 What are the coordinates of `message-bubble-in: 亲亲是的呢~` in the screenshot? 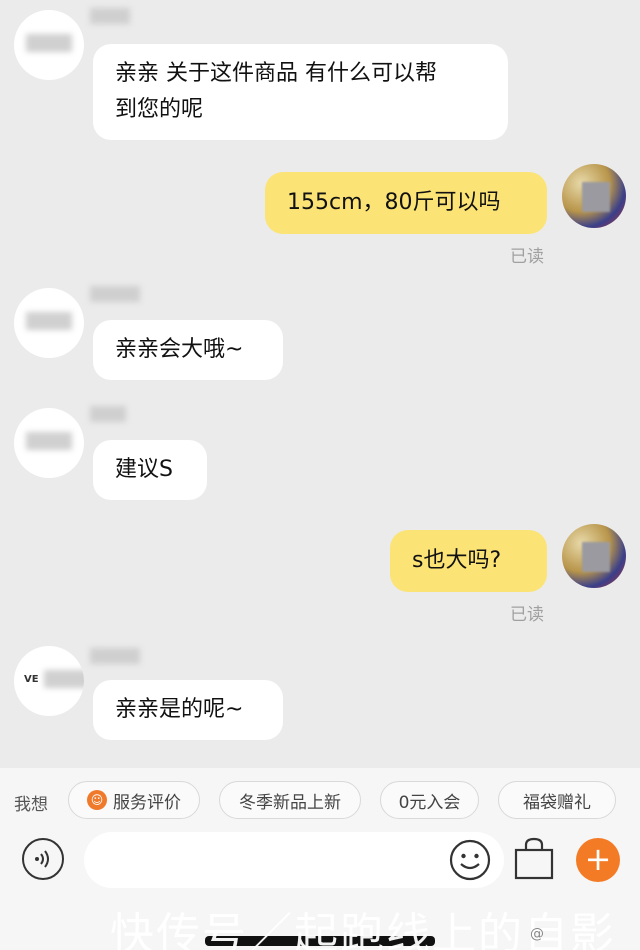 It's located at (188, 710).